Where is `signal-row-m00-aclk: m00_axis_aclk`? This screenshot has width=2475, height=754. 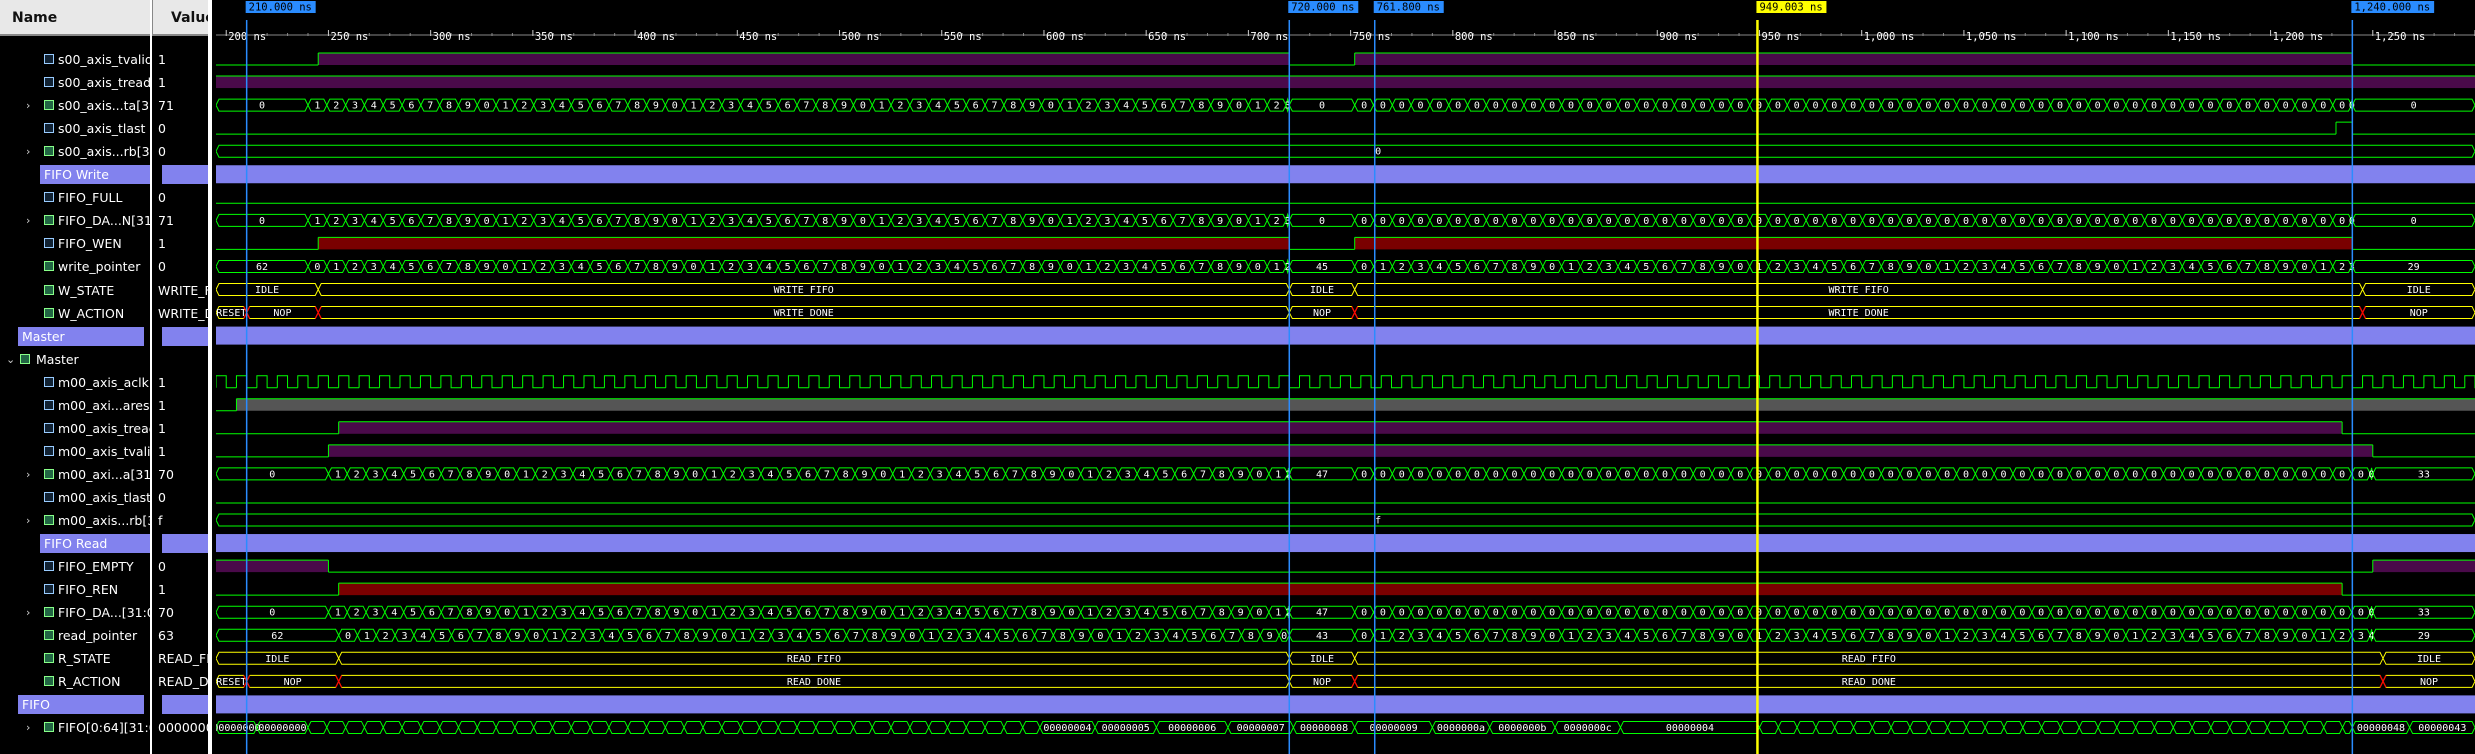 signal-row-m00-aclk: m00_axis_aclk is located at coordinates (75, 382).